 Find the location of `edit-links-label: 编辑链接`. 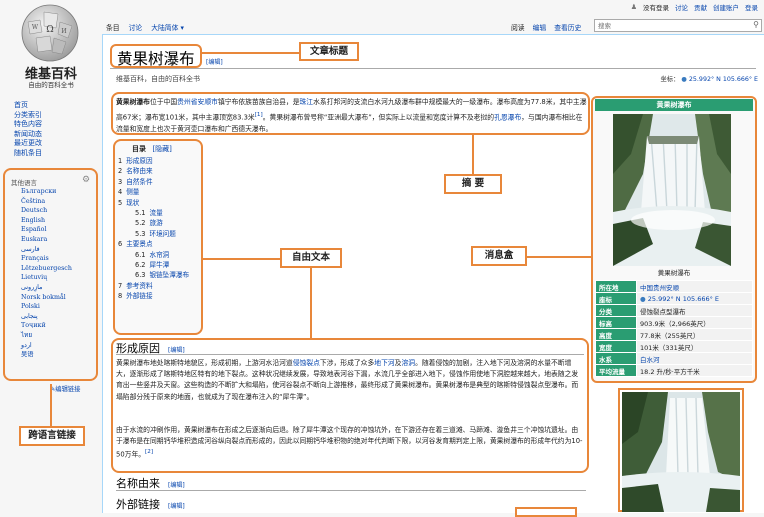

edit-links-label: 编辑链接 is located at coordinates (68, 389).